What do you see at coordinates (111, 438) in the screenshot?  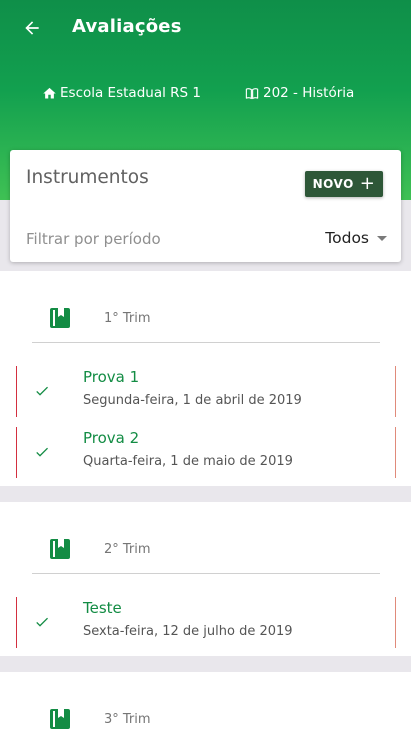 I see `assessment-title: Prova 2` at bounding box center [111, 438].